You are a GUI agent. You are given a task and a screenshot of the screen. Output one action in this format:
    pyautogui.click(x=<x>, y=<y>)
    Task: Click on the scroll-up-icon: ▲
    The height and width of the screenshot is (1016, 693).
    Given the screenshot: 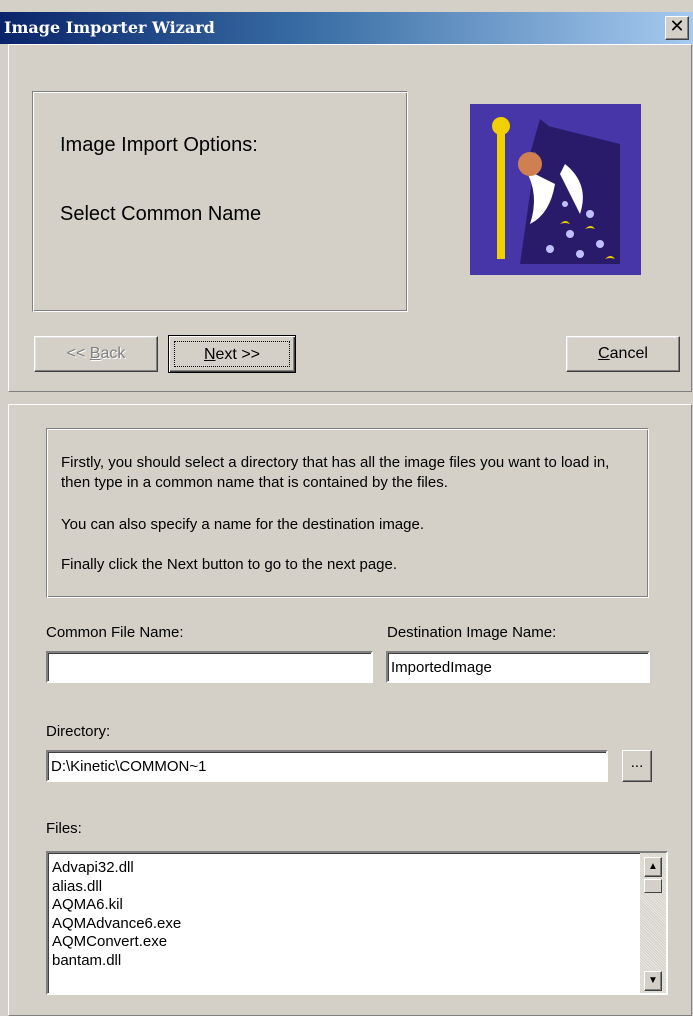 What is the action you would take?
    pyautogui.click(x=653, y=867)
    